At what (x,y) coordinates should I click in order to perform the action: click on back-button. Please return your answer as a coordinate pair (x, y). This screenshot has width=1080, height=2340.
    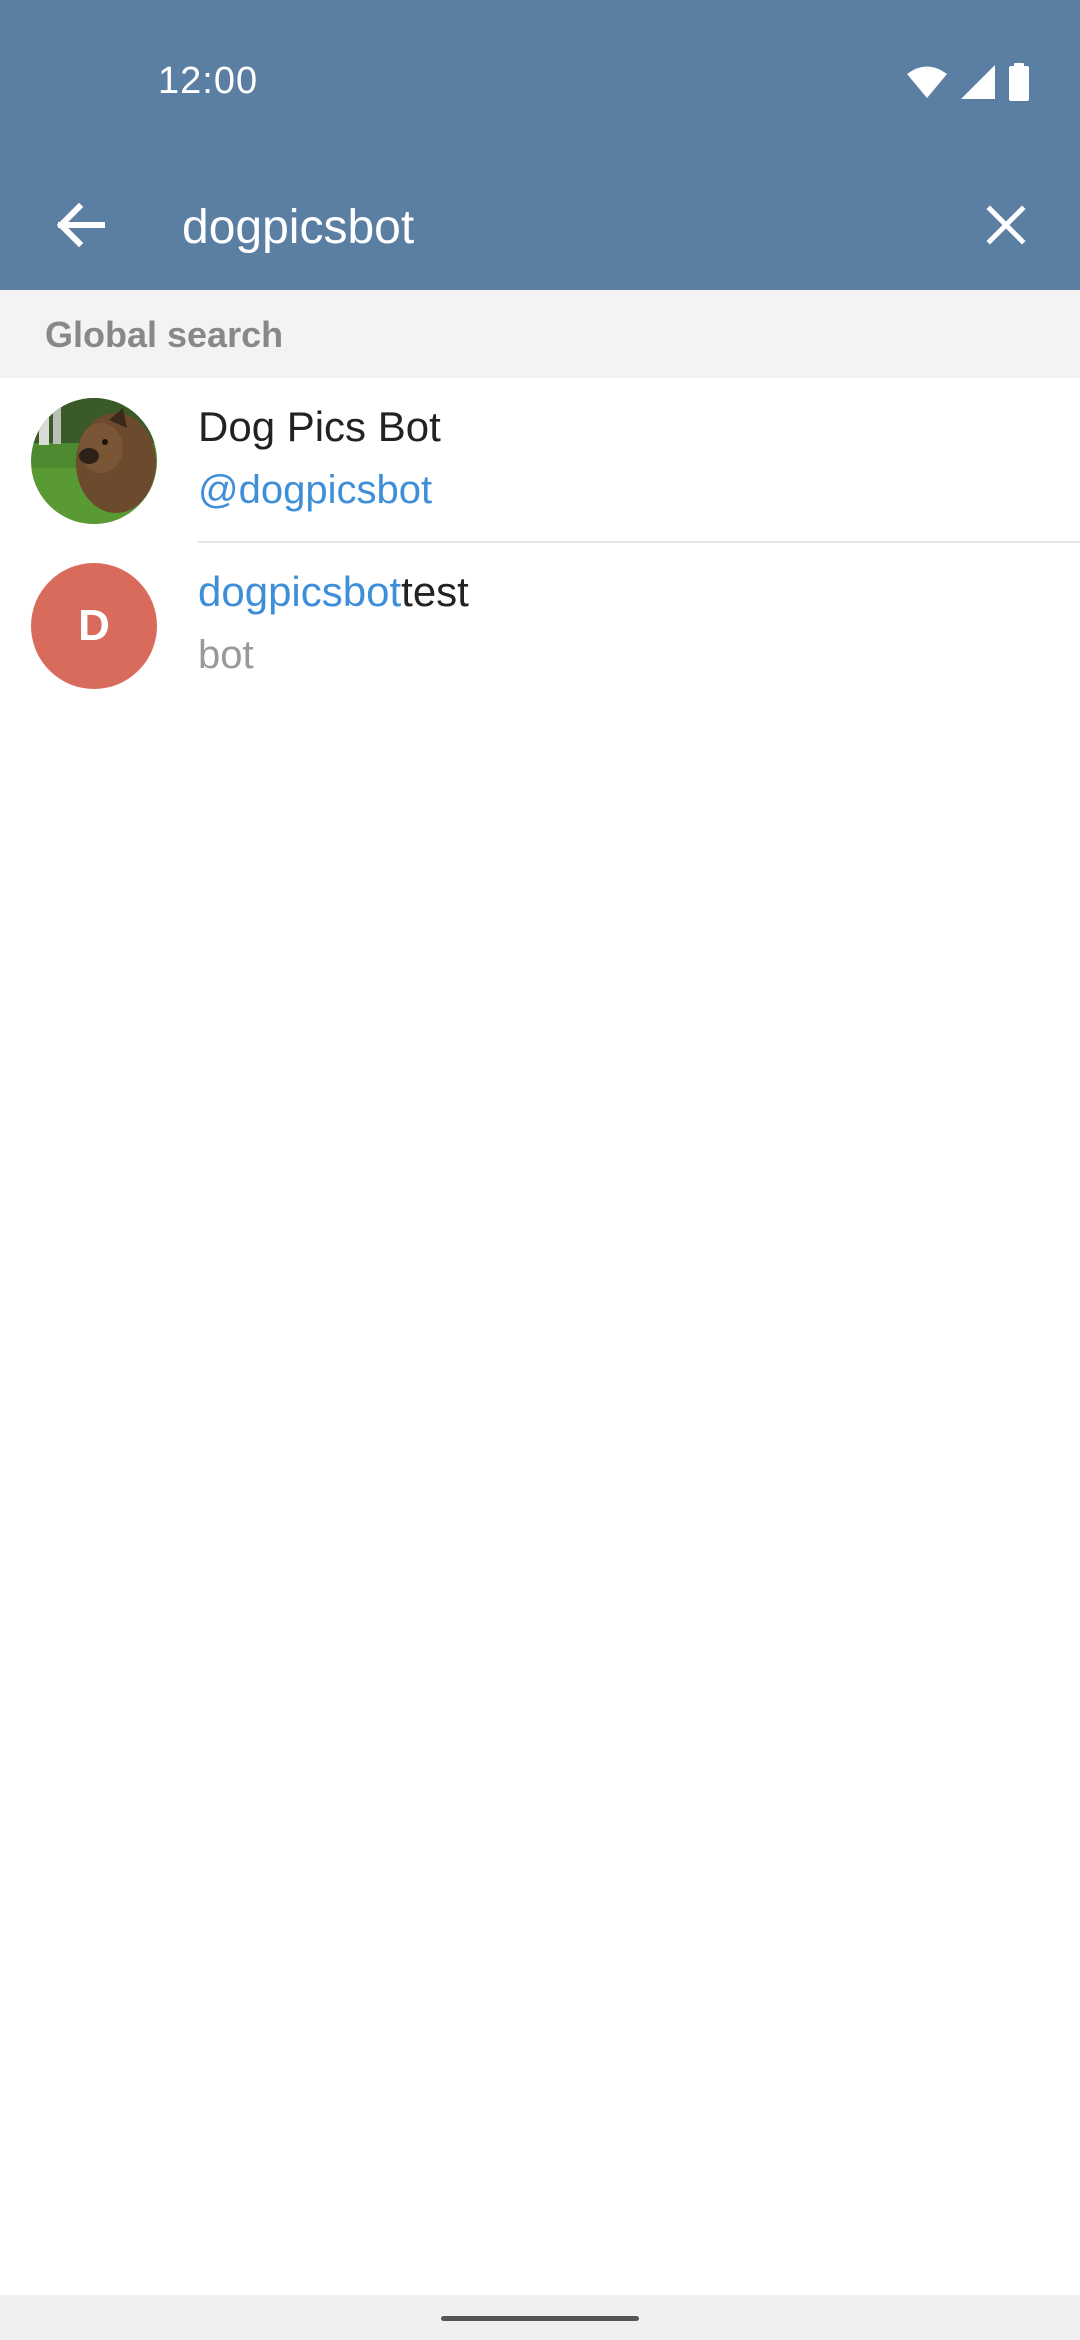
    Looking at the image, I should click on (80, 227).